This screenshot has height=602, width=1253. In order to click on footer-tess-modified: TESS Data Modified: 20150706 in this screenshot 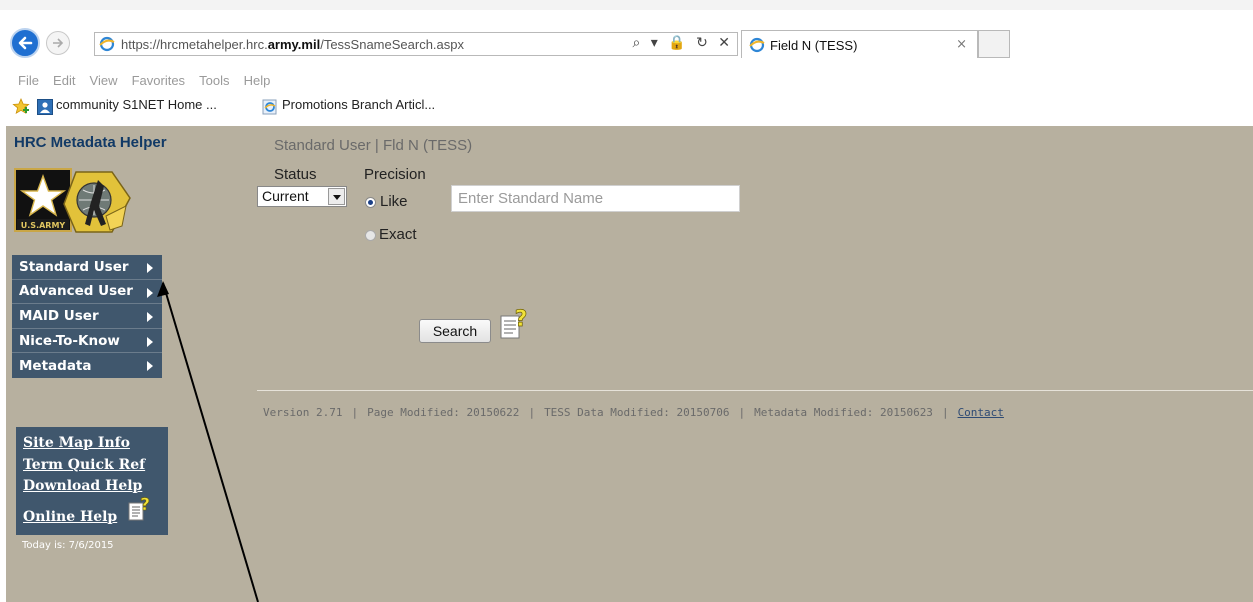, I will do `click(637, 412)`.